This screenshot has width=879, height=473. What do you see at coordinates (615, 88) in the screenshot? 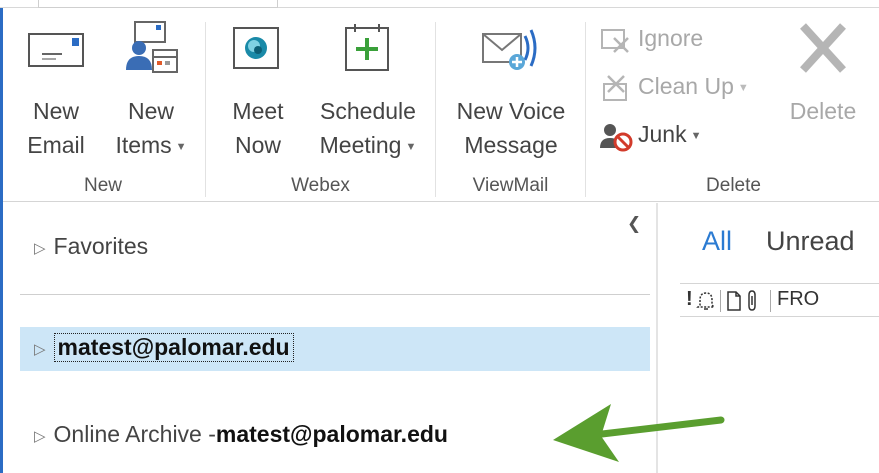
I see `clean-up-icon` at bounding box center [615, 88].